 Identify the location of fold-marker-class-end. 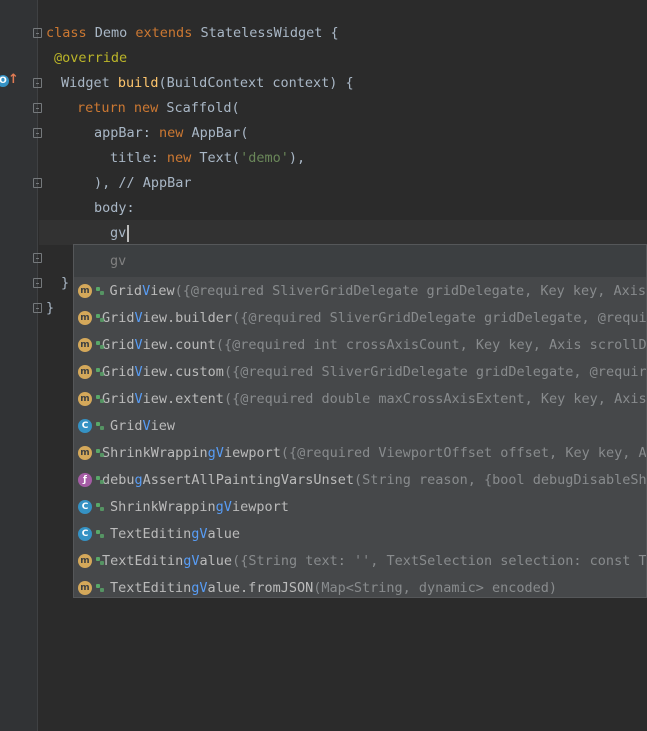
(37, 308).